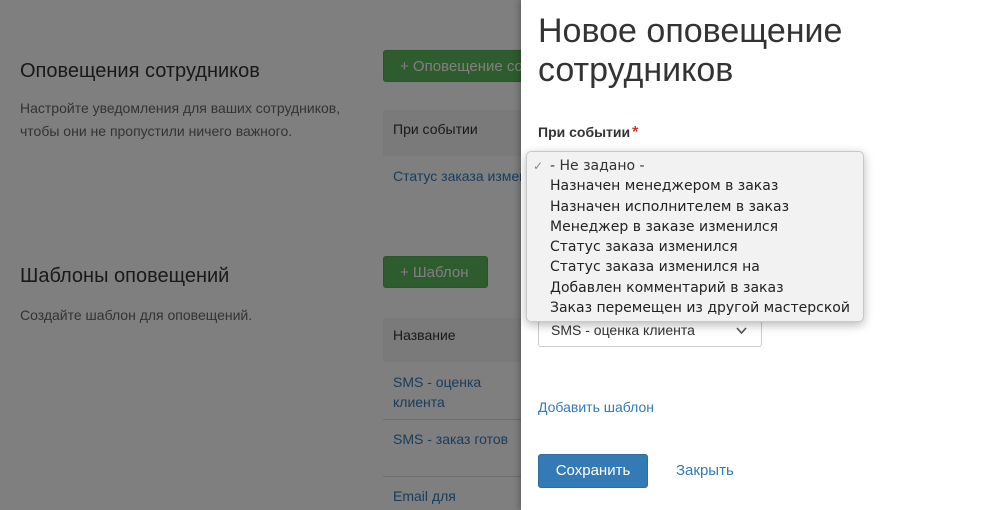 The width and height of the screenshot is (992, 510). Describe the element at coordinates (538, 166) in the screenshot. I see `checkmark-icon: ✓` at that location.